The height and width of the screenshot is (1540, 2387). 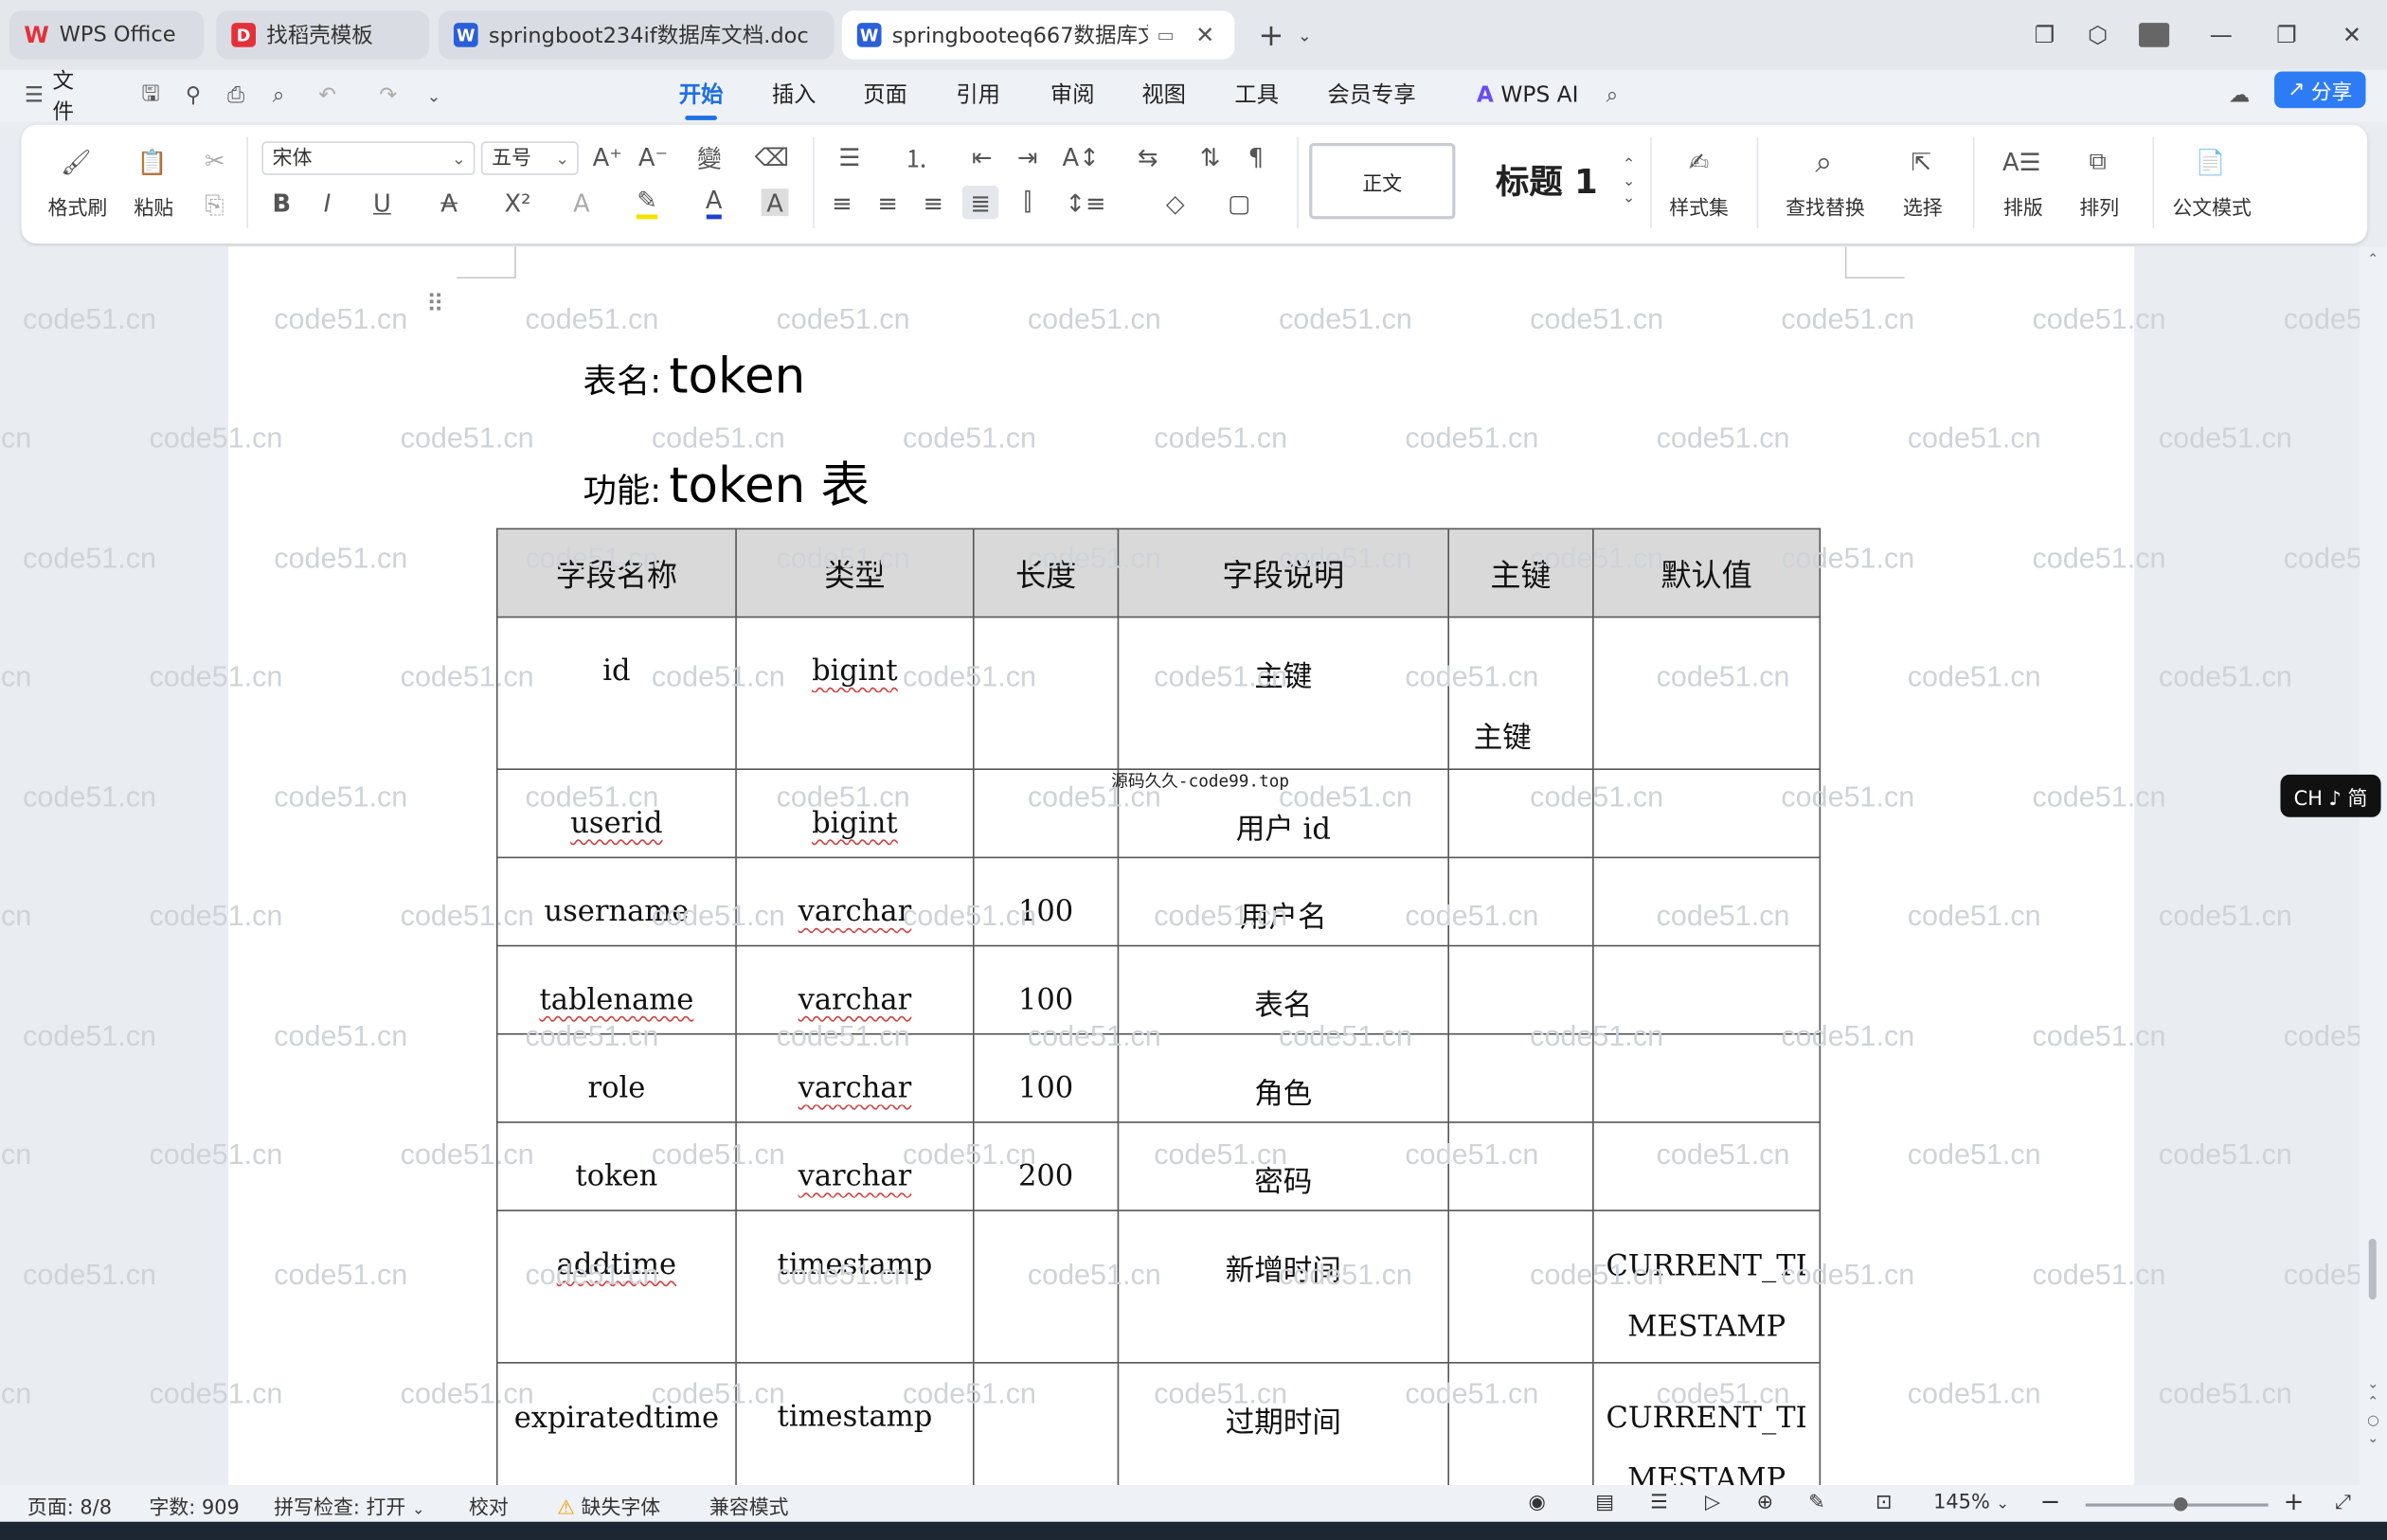 I want to click on align-right-icon: ≡, so click(x=933, y=202).